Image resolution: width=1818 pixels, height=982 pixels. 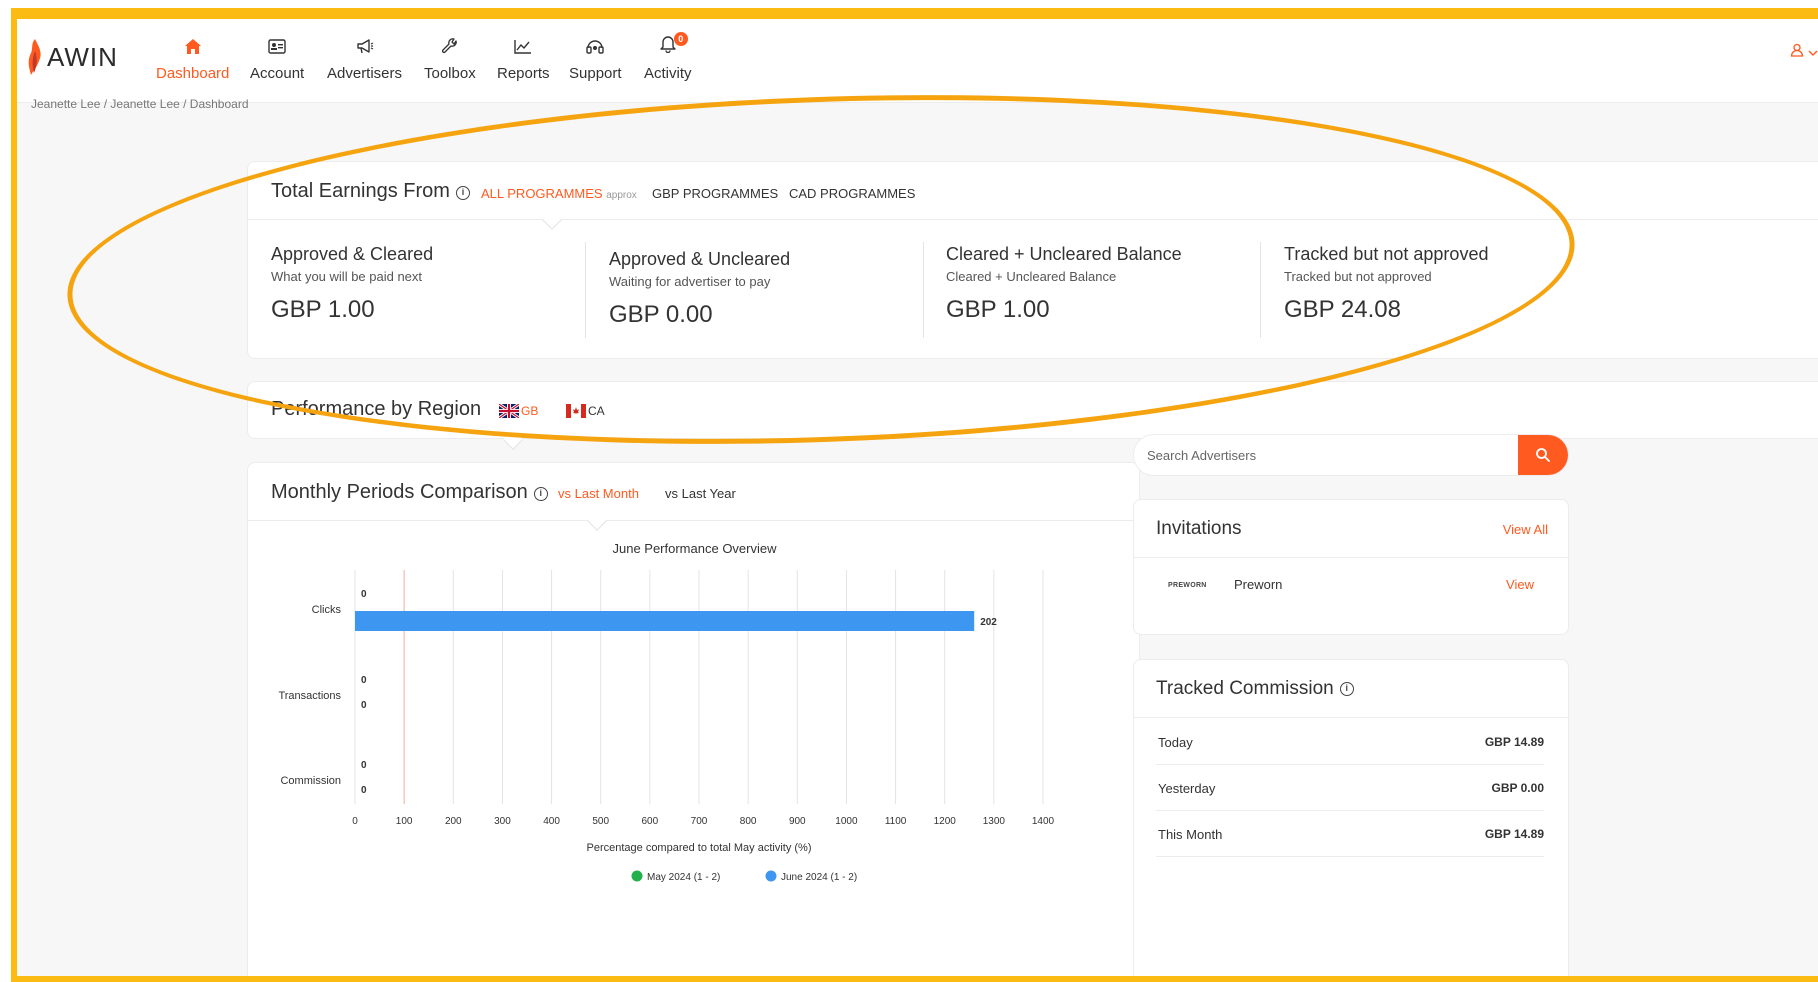 I want to click on bar-june, so click(x=665, y=621).